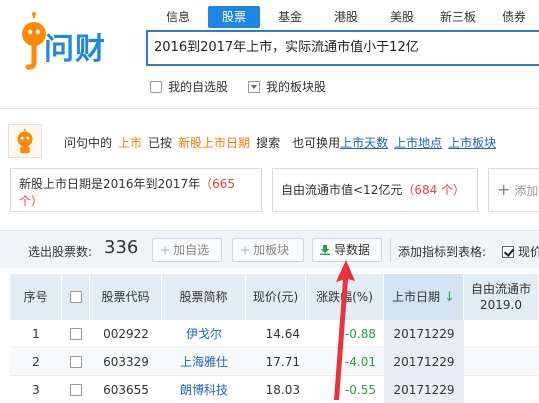 This screenshot has height=403, width=539. Describe the element at coordinates (528, 252) in the screenshot. I see `current-price-label: 现价` at that location.